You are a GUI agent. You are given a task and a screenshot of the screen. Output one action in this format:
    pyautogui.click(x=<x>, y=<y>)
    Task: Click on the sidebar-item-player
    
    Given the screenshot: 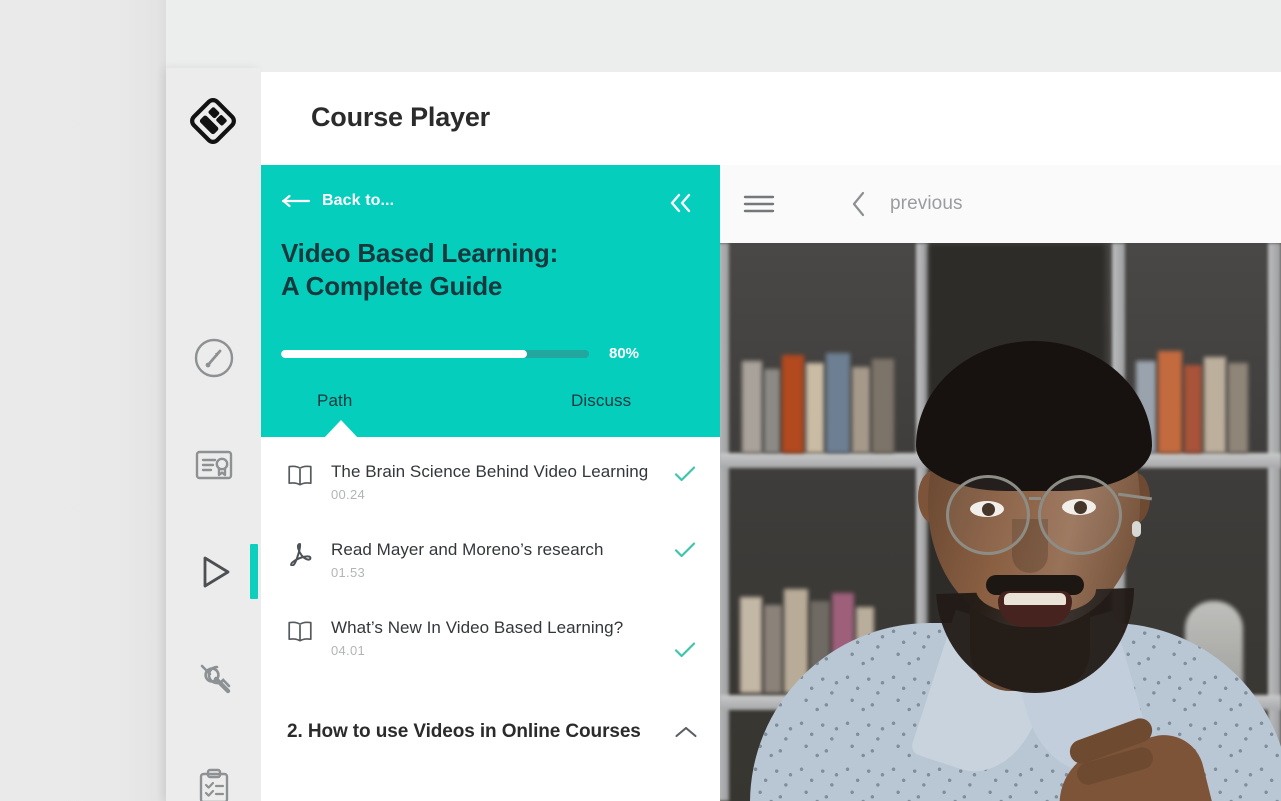 What is the action you would take?
    pyautogui.click(x=213, y=571)
    